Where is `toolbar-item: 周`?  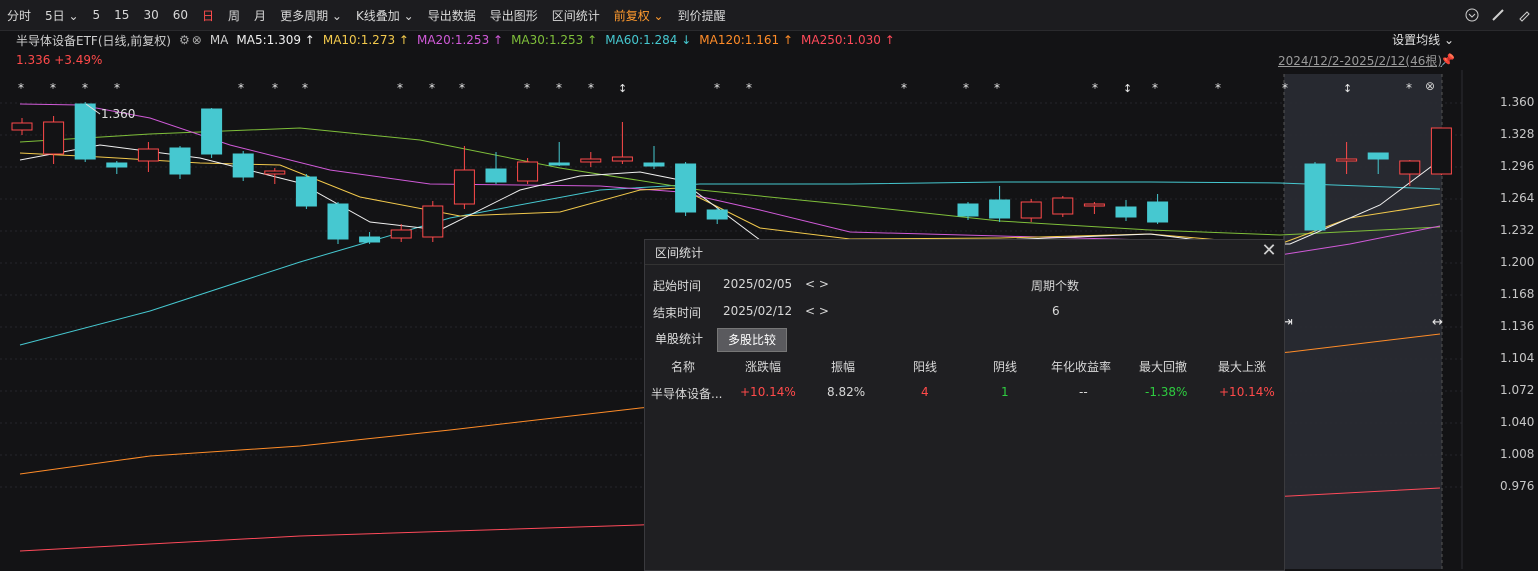 toolbar-item: 周 is located at coordinates (234, 15).